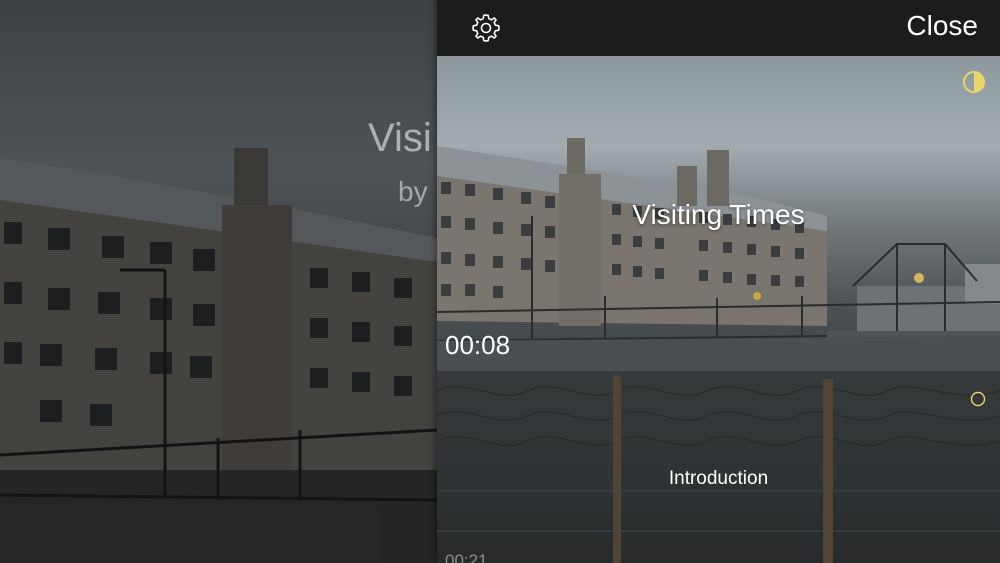 The height and width of the screenshot is (563, 1000). What do you see at coordinates (974, 82) in the screenshot?
I see `half-circle-icon` at bounding box center [974, 82].